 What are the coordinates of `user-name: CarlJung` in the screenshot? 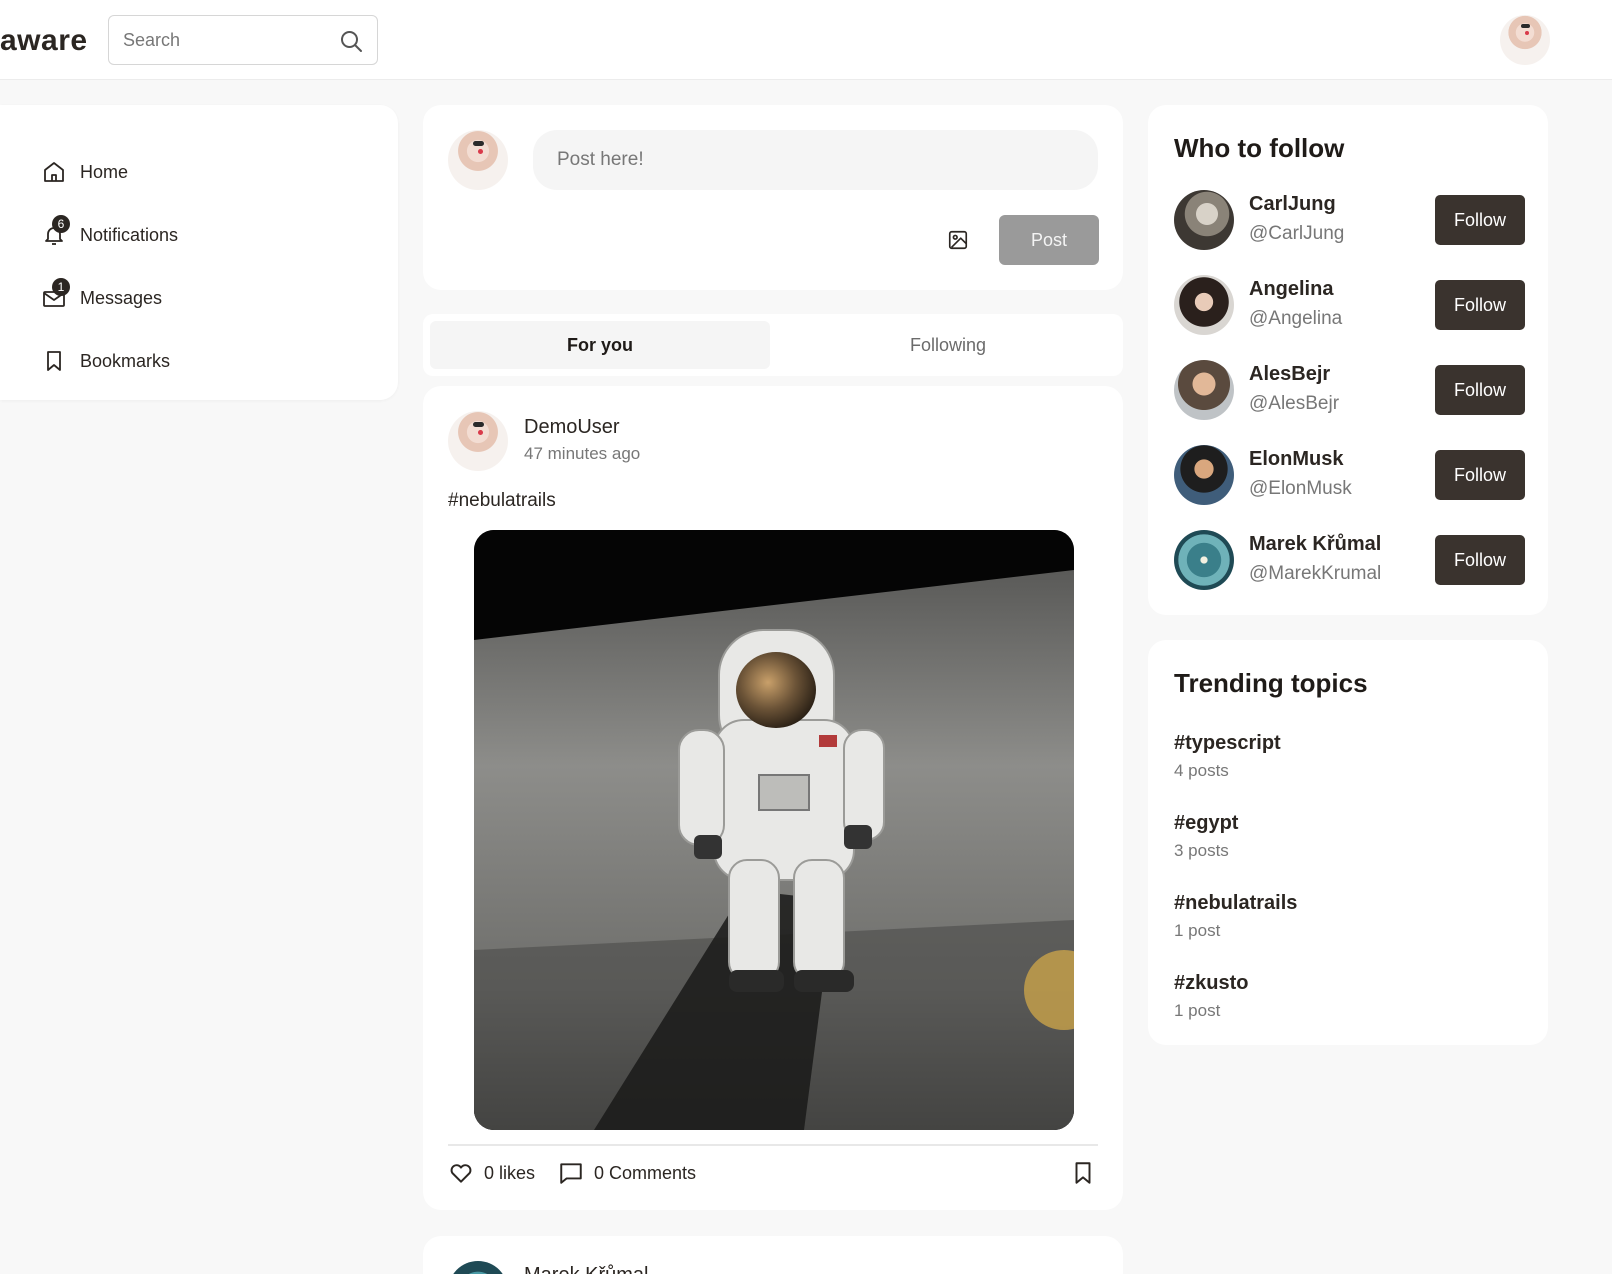 It's located at (1292, 204).